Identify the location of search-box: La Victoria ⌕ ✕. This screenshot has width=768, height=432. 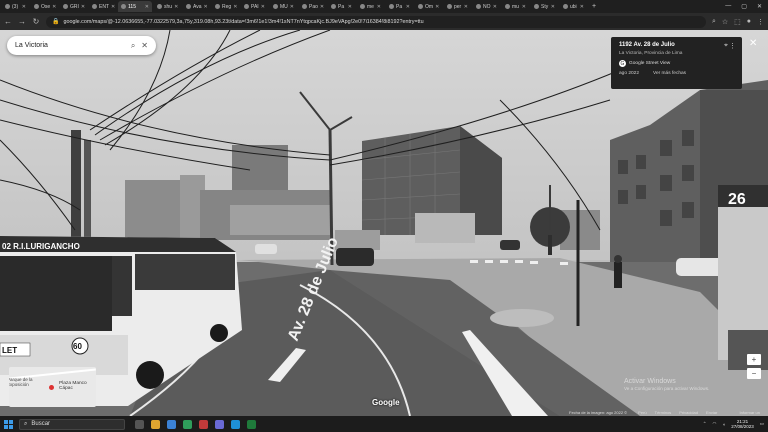
(81, 45).